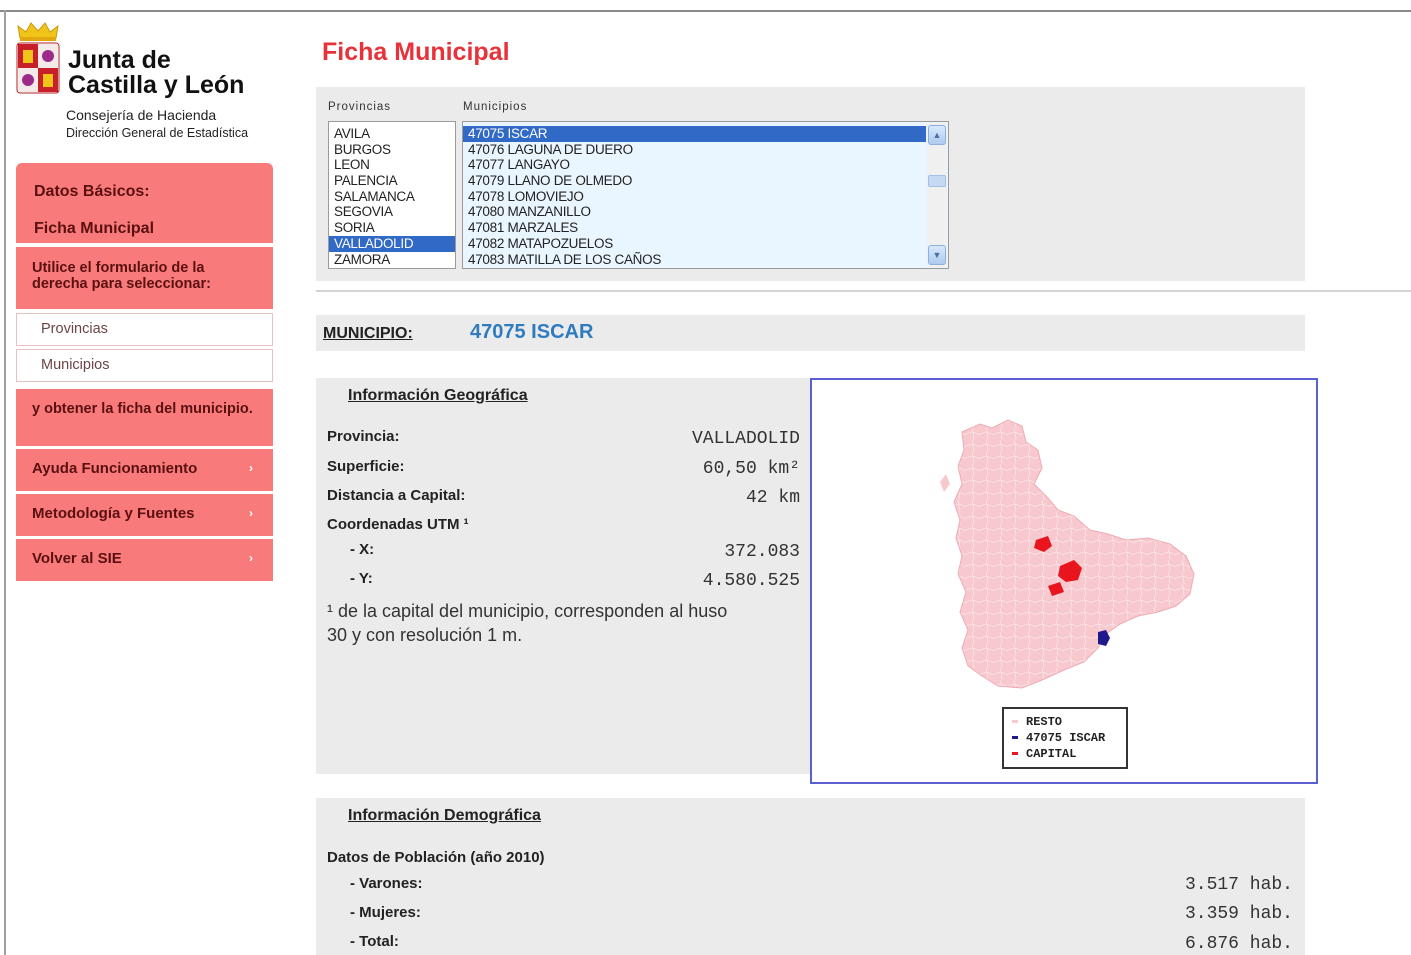 This screenshot has width=1411, height=955. I want to click on list-item: AVILA, so click(392, 134).